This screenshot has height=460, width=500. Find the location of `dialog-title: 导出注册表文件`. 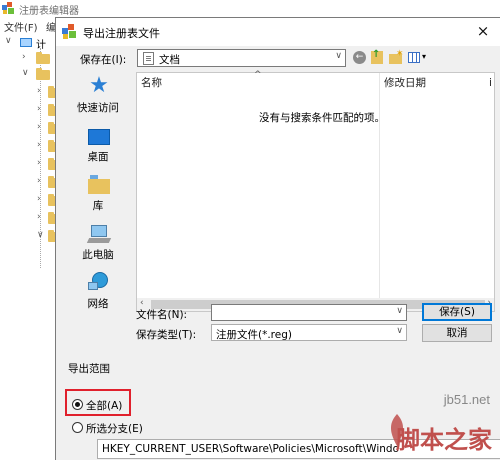

dialog-title: 导出注册表文件 is located at coordinates (121, 33).